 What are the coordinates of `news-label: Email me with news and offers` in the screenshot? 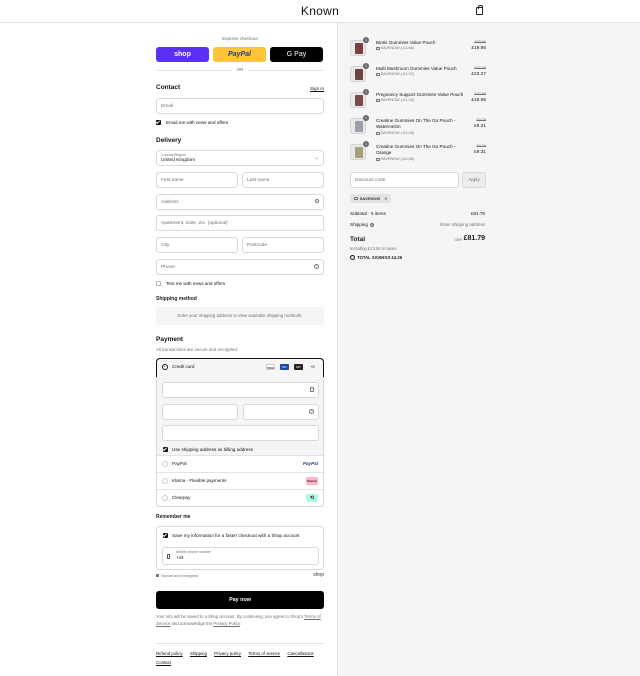 It's located at (197, 122).